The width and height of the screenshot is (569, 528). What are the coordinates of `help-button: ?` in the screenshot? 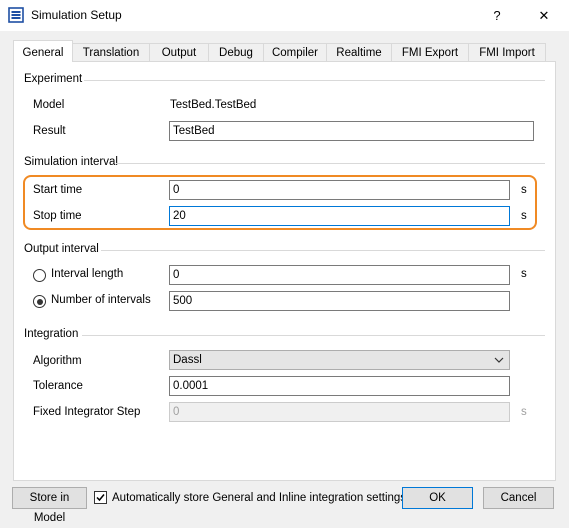 It's located at (497, 16).